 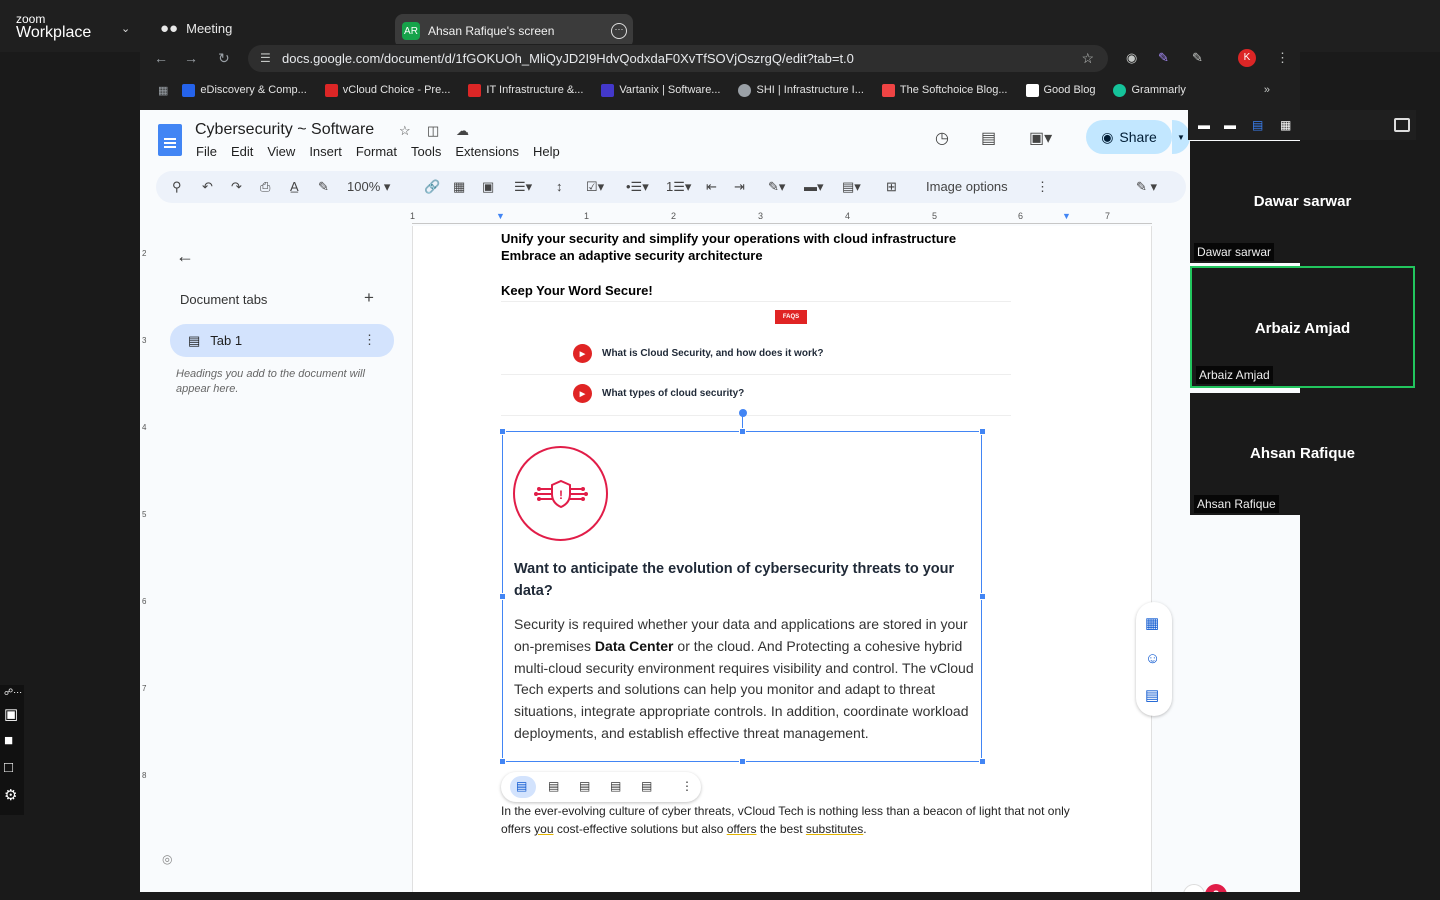 I want to click on meeting-tab: ●● Meeting, so click(x=196, y=28).